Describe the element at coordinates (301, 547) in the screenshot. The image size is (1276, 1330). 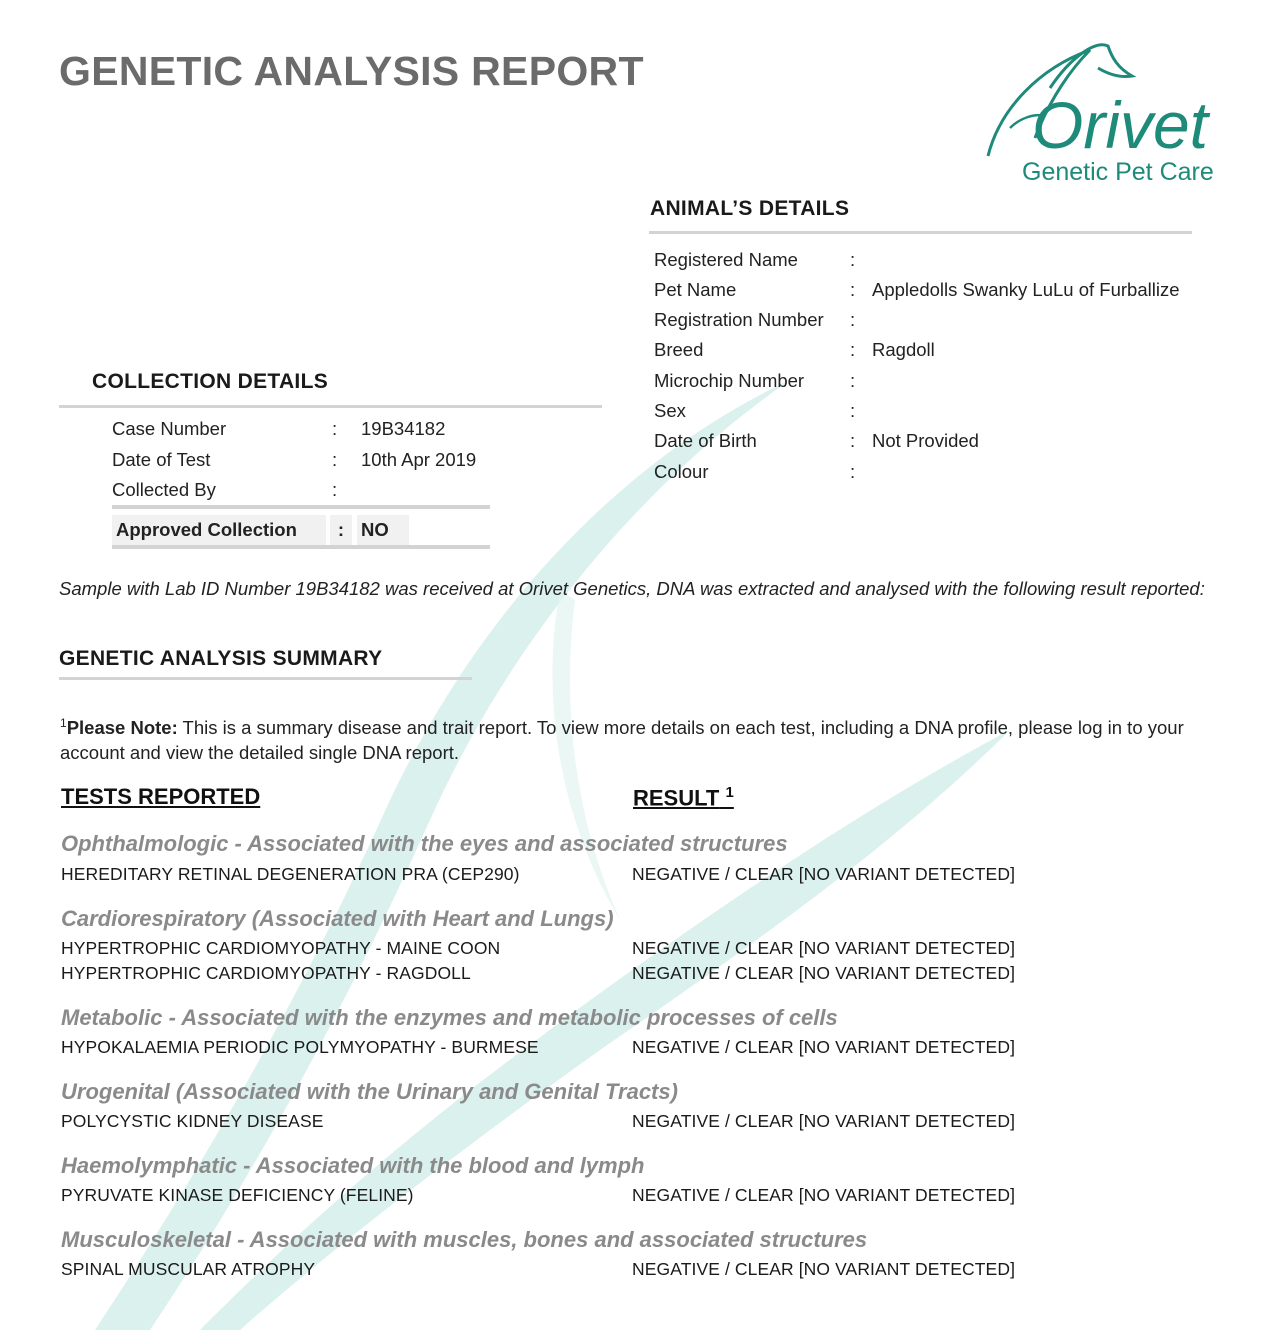
I see `approved-rule-bottom` at that location.